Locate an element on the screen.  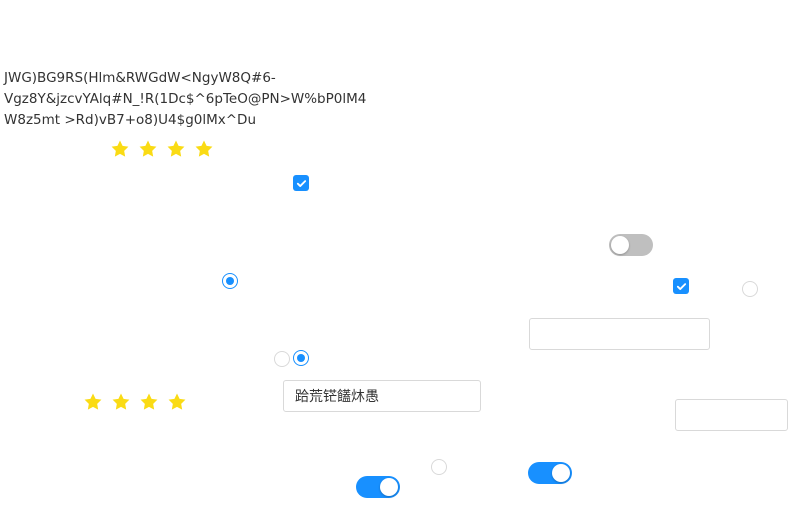
text-line: JWG)BG9RS(Hlm&RWGdW<NgyW8Q#6- is located at coordinates (140, 78).